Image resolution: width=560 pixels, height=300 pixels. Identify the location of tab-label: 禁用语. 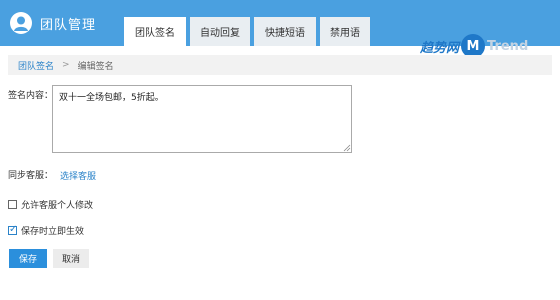
(345, 33).